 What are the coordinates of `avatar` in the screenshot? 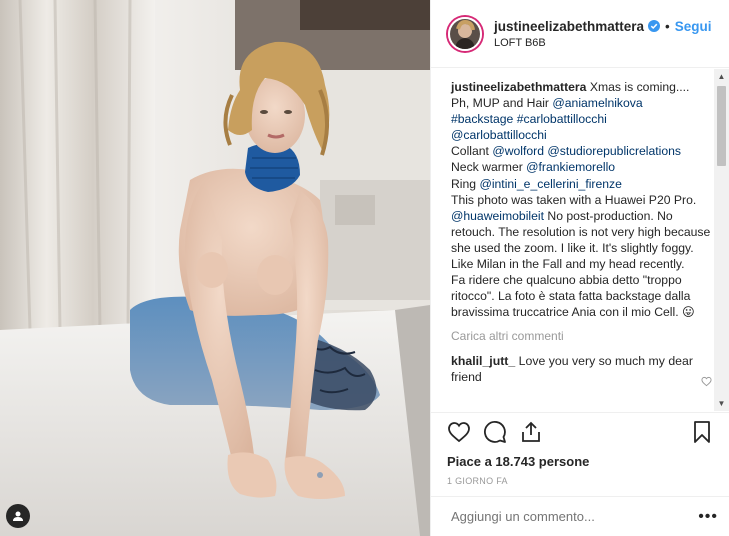 It's located at (465, 33).